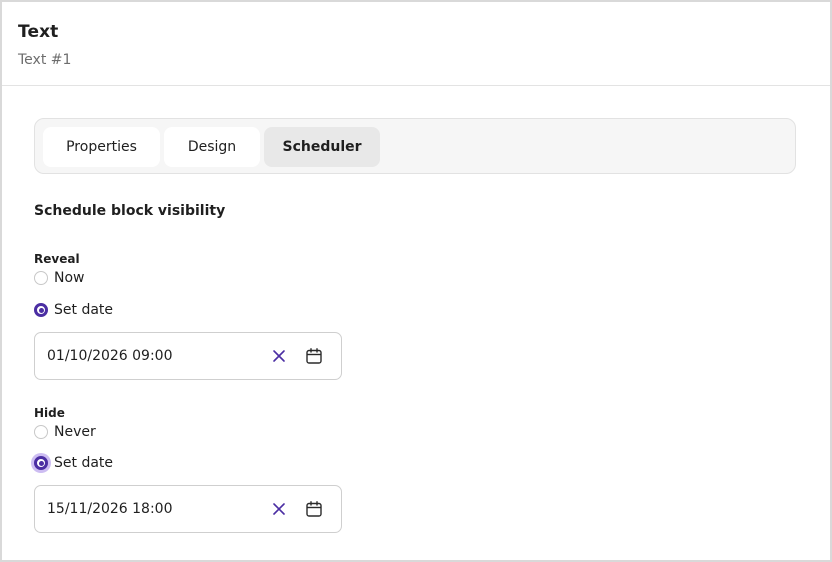 Image resolution: width=832 pixels, height=562 pixels. I want to click on tab-properties: Properties, so click(101, 147).